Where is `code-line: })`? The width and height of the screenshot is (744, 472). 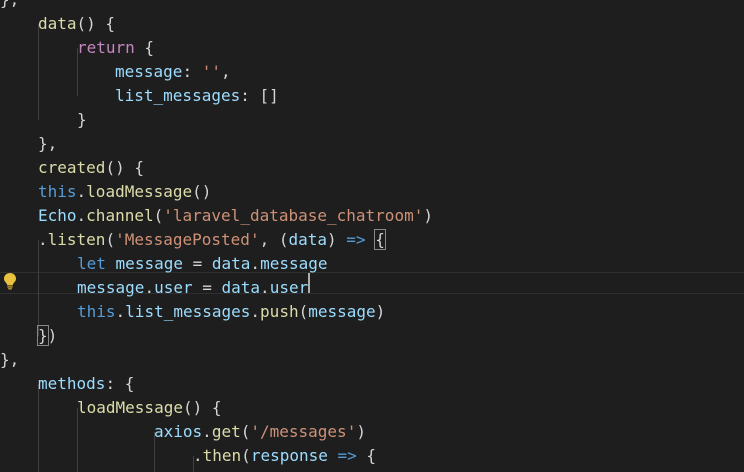 code-line: }) is located at coordinates (47, 336).